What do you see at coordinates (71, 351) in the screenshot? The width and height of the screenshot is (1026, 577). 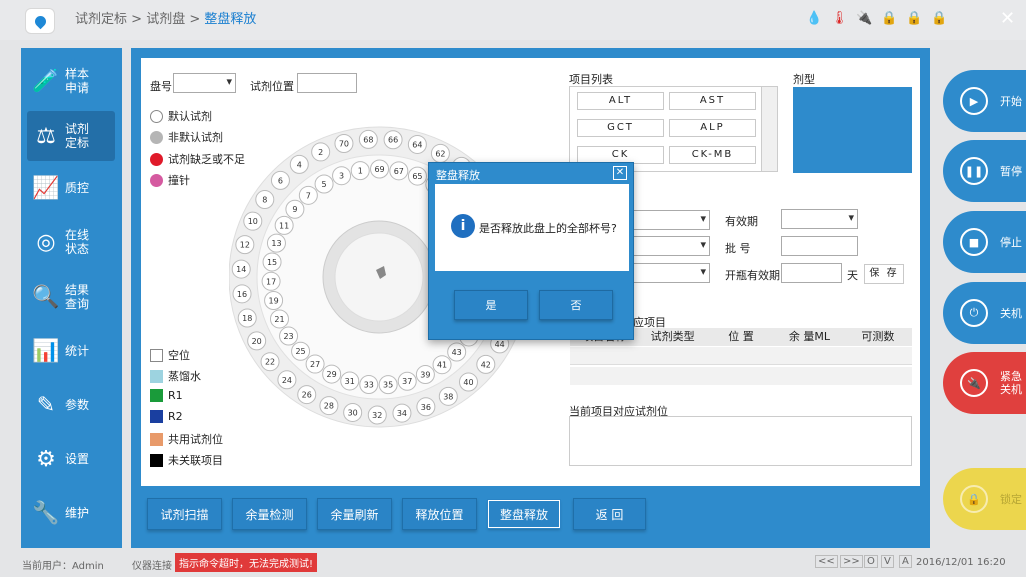 I see `nav-statistics: 📊 统计` at bounding box center [71, 351].